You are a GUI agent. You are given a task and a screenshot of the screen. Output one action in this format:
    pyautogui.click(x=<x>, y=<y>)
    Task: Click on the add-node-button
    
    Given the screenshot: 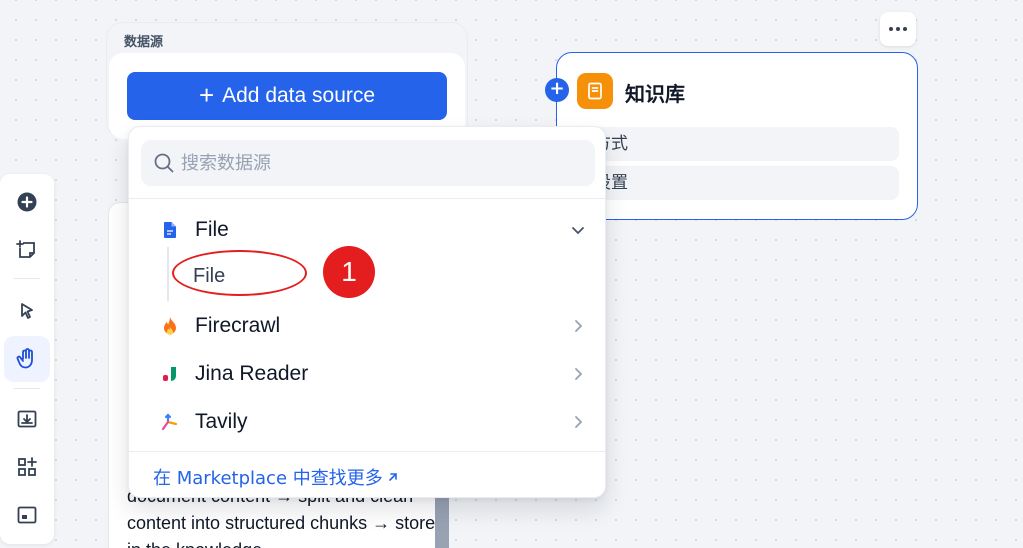 What is the action you would take?
    pyautogui.click(x=27, y=202)
    